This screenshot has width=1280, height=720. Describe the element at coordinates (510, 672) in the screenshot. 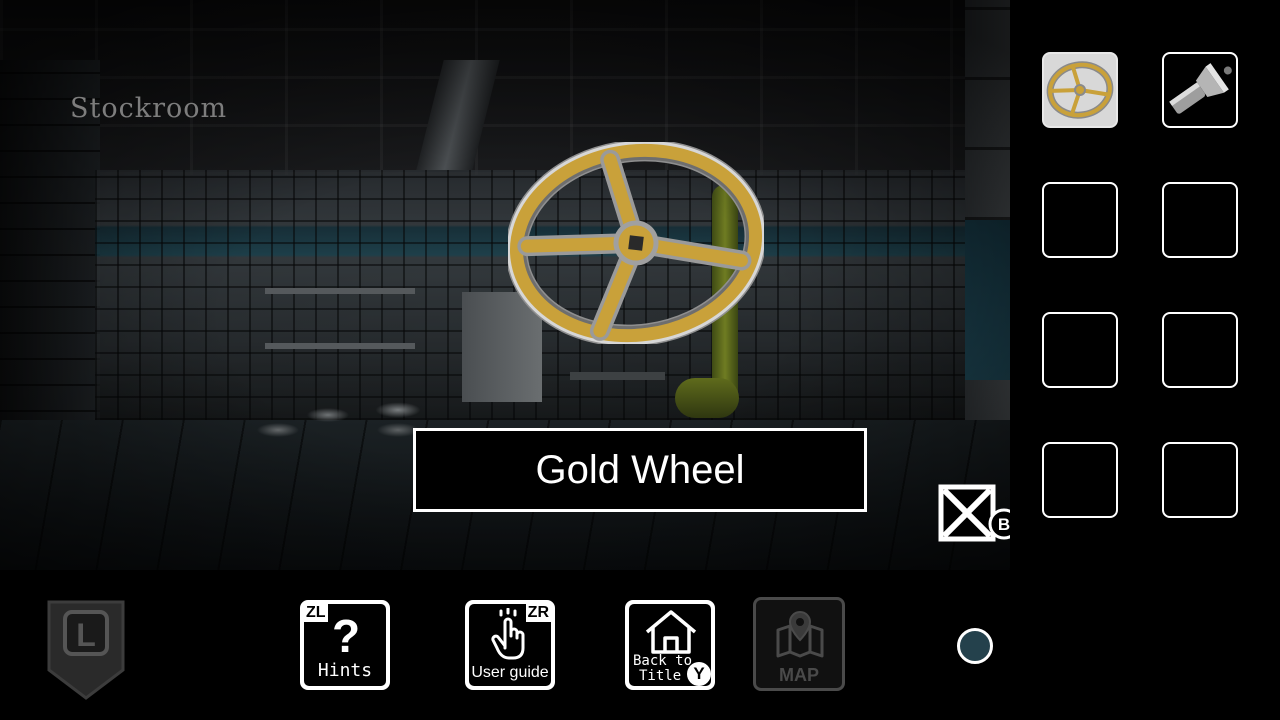

I see `user-guide-label: User guide` at that location.